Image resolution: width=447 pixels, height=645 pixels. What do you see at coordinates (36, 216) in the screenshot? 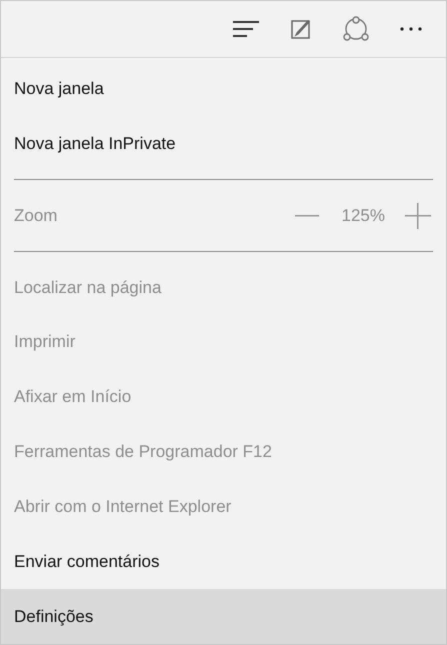
I see `zoom-label: Zoom` at bounding box center [36, 216].